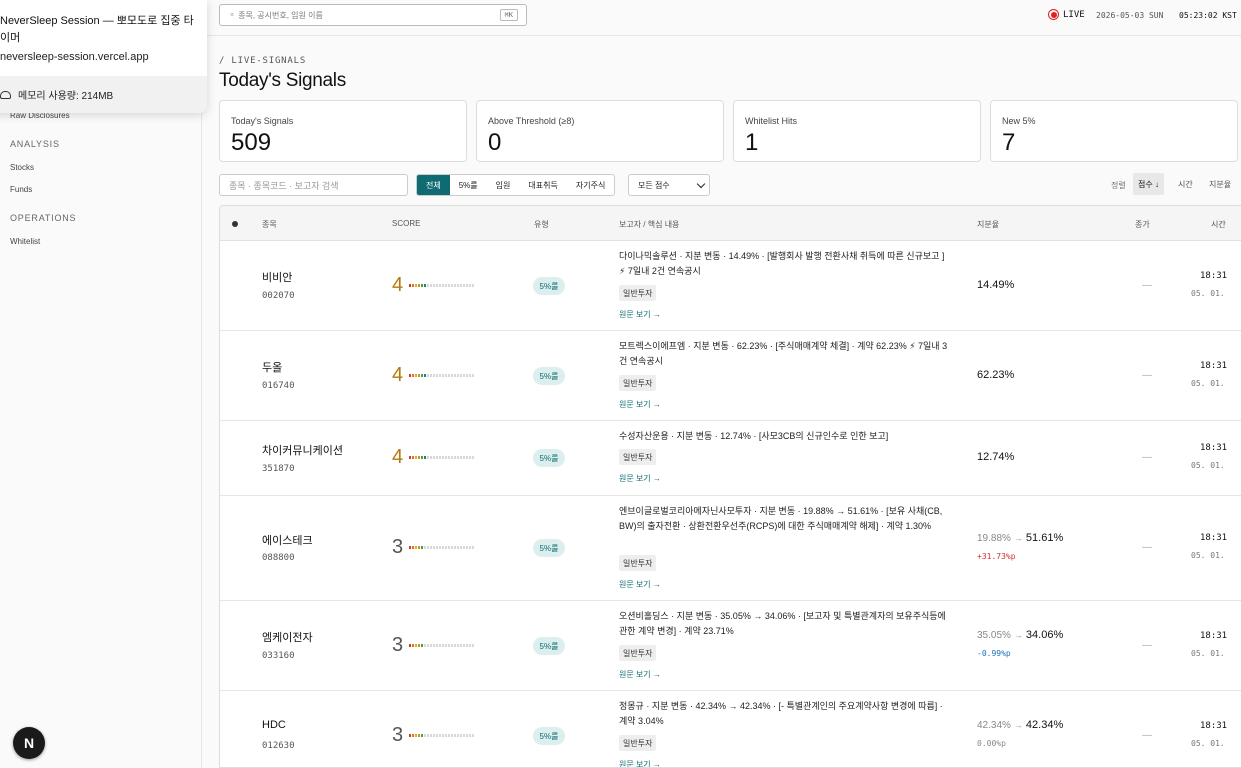 The width and height of the screenshot is (1241, 768). I want to click on sidebar-section-analysis: ANALYSIS, so click(35, 144).